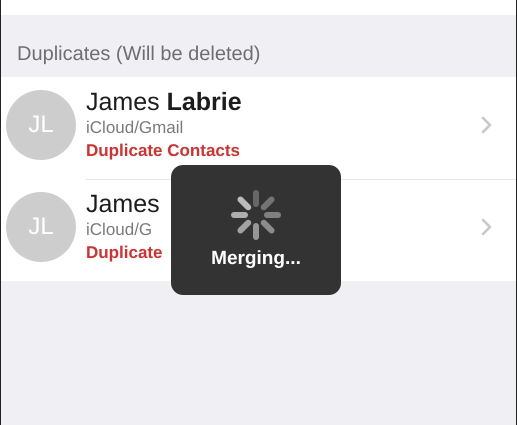  What do you see at coordinates (164, 102) in the screenshot?
I see `contact-name: James Labrie` at bounding box center [164, 102].